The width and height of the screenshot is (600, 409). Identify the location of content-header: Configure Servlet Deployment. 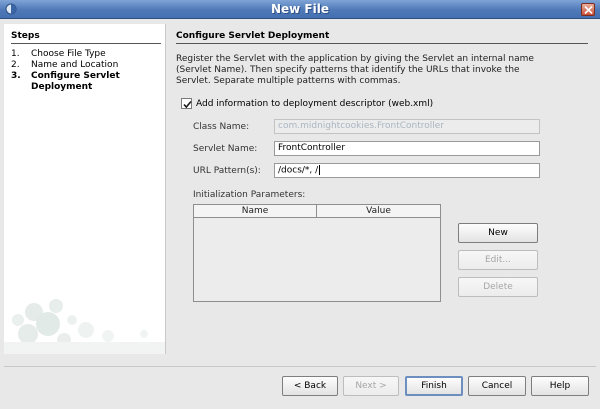
(382, 37).